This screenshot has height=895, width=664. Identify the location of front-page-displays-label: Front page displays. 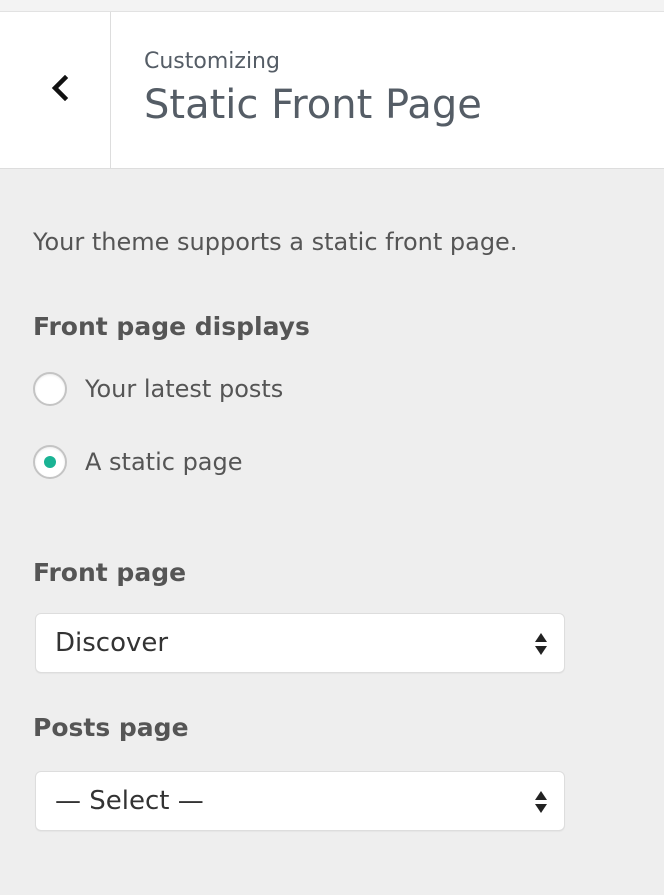
(171, 326).